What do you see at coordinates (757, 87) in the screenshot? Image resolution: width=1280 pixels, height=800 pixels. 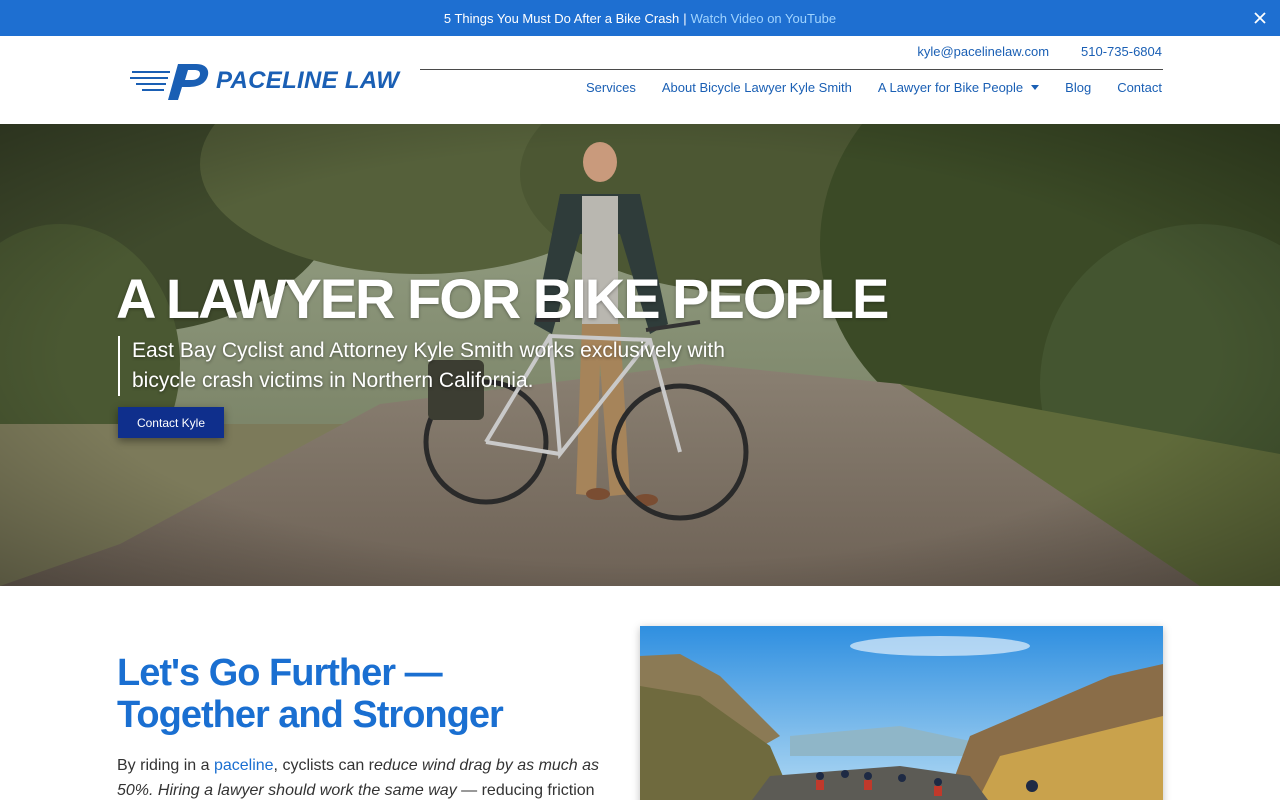 I see `nav-item-about: About Bicycle Lawyer Kyle Smith` at bounding box center [757, 87].